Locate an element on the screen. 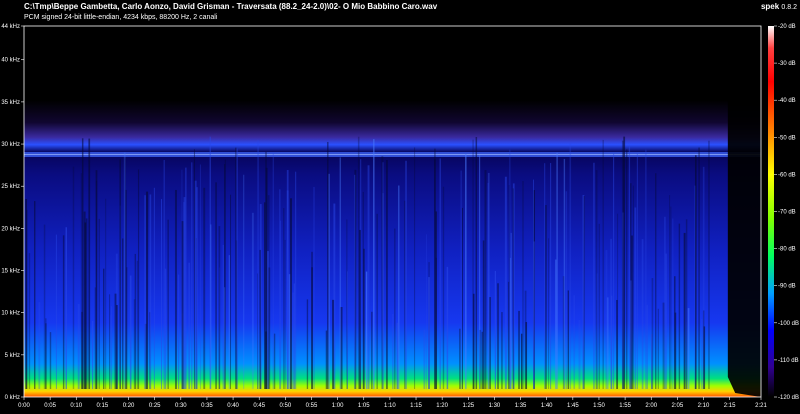 The height and width of the screenshot is (414, 800). freq-tick-label: 5 kHz is located at coordinates (12, 356).